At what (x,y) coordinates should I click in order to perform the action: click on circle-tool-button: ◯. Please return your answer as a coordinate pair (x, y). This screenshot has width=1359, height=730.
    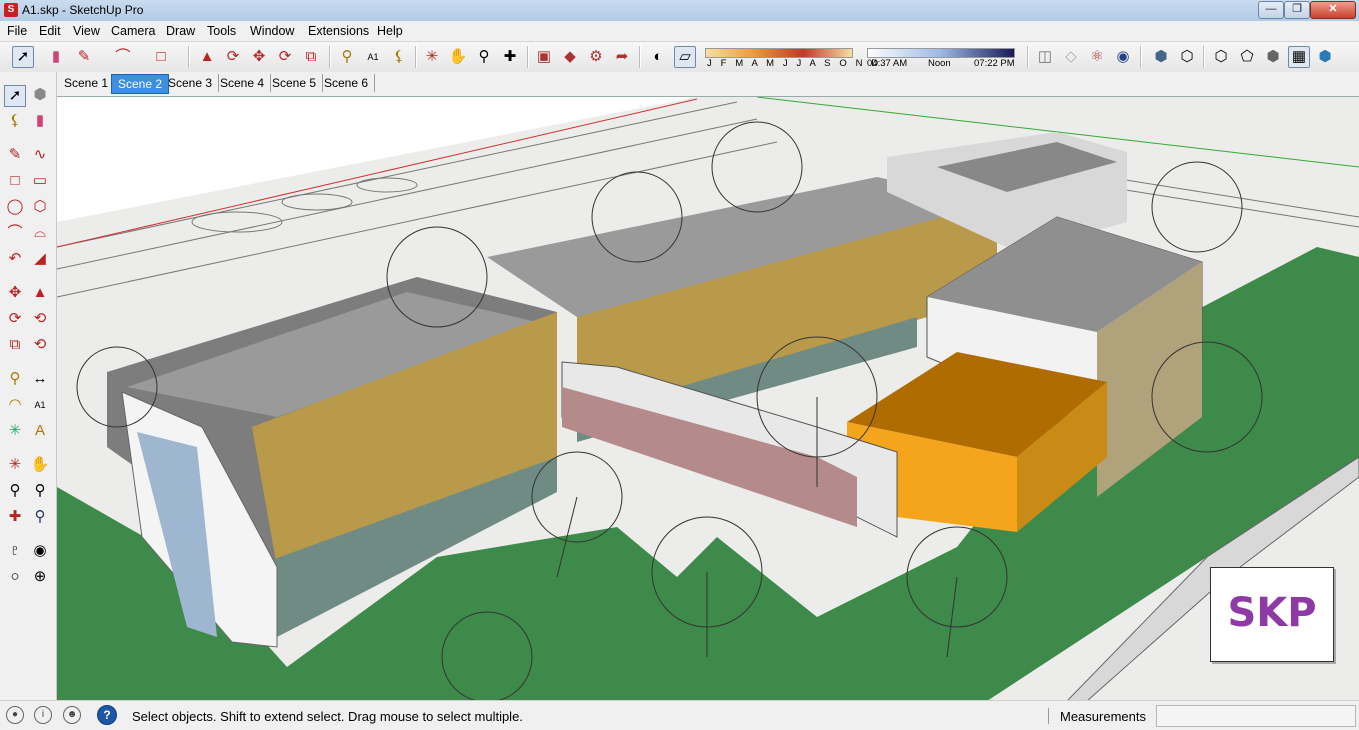
    Looking at the image, I should click on (15, 207).